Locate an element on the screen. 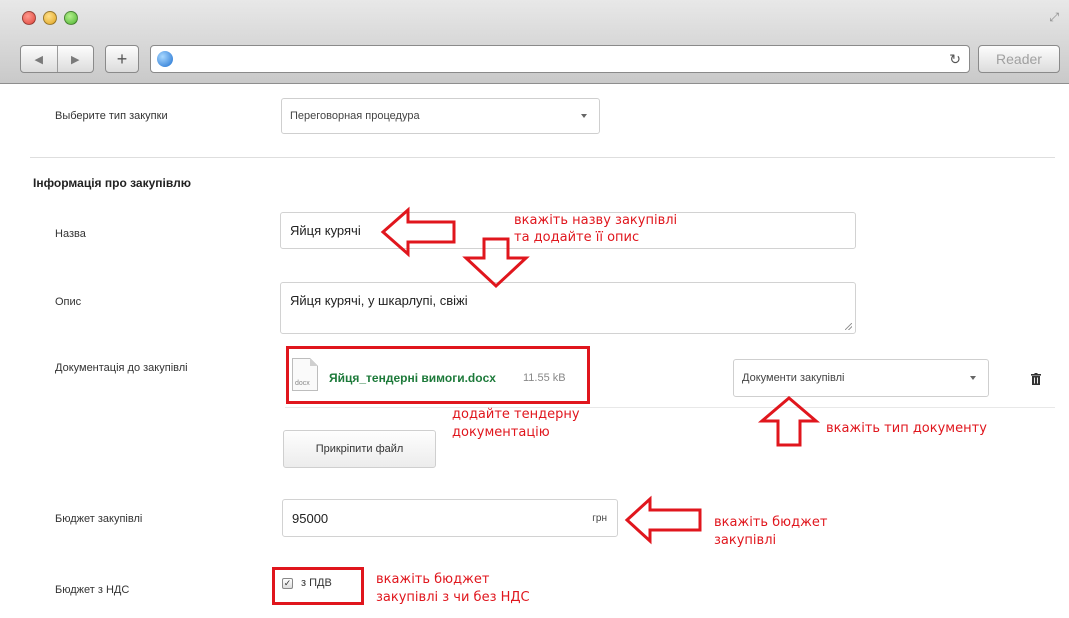  address-bar: ↻ is located at coordinates (560, 59).